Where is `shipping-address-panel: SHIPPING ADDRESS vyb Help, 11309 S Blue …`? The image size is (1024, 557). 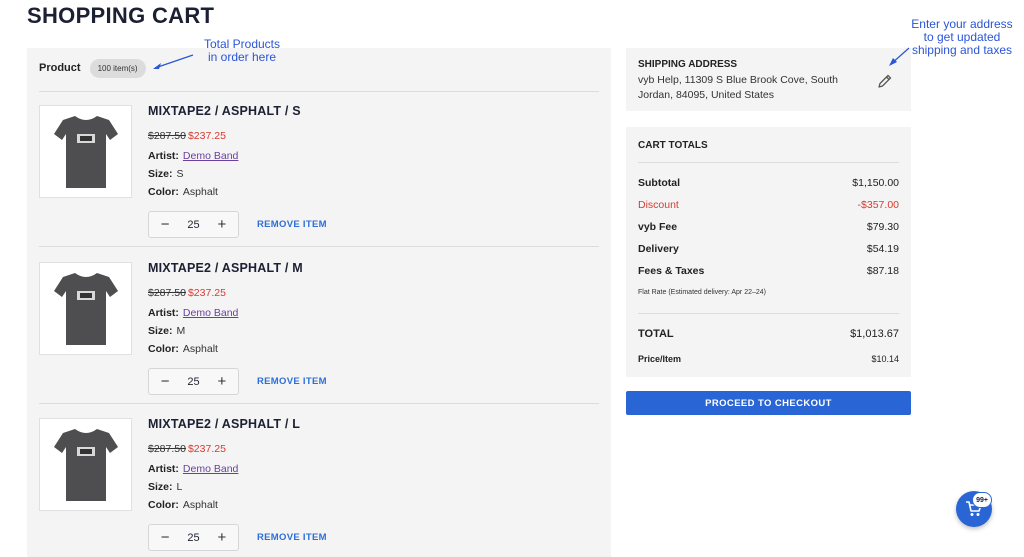
shipping-address-panel: SHIPPING ADDRESS vyb Help, 11309 S Blue … is located at coordinates (768, 79).